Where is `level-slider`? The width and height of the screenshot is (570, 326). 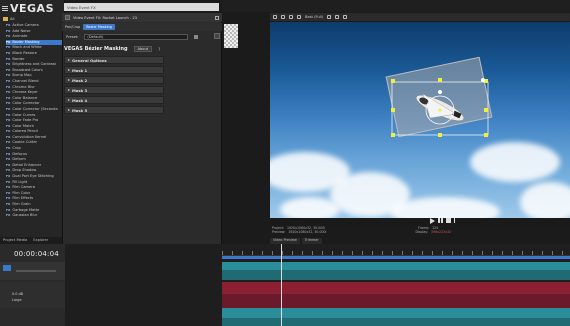 level-slider is located at coordinates (36, 271).